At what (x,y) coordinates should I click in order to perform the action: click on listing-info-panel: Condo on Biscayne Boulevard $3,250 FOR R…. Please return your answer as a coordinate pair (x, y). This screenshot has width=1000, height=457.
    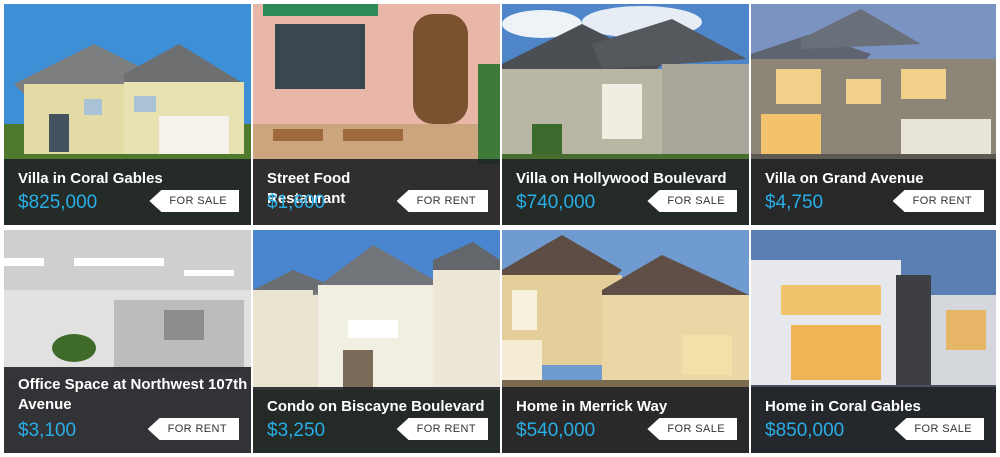
    Looking at the image, I should click on (376, 420).